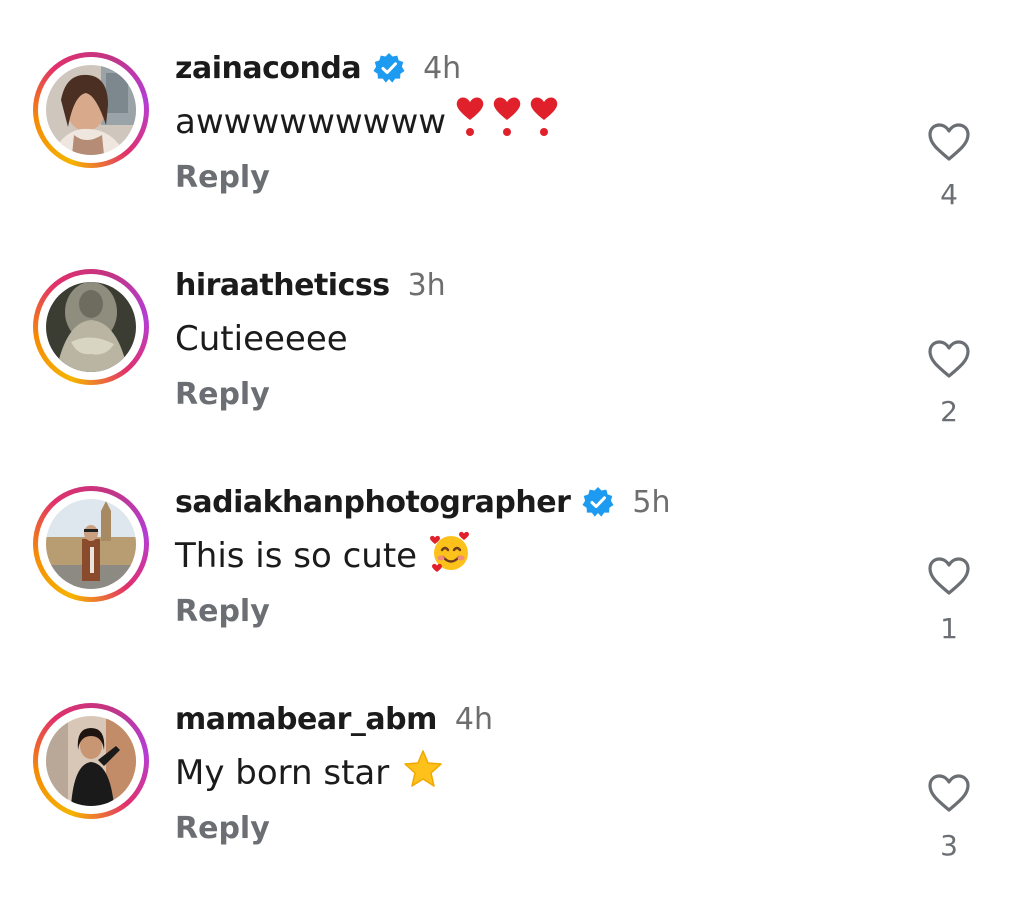 This screenshot has height=903, width=1024. Describe the element at coordinates (507, 122) in the screenshot. I see `heart-exclamation-emoji-icon` at that location.